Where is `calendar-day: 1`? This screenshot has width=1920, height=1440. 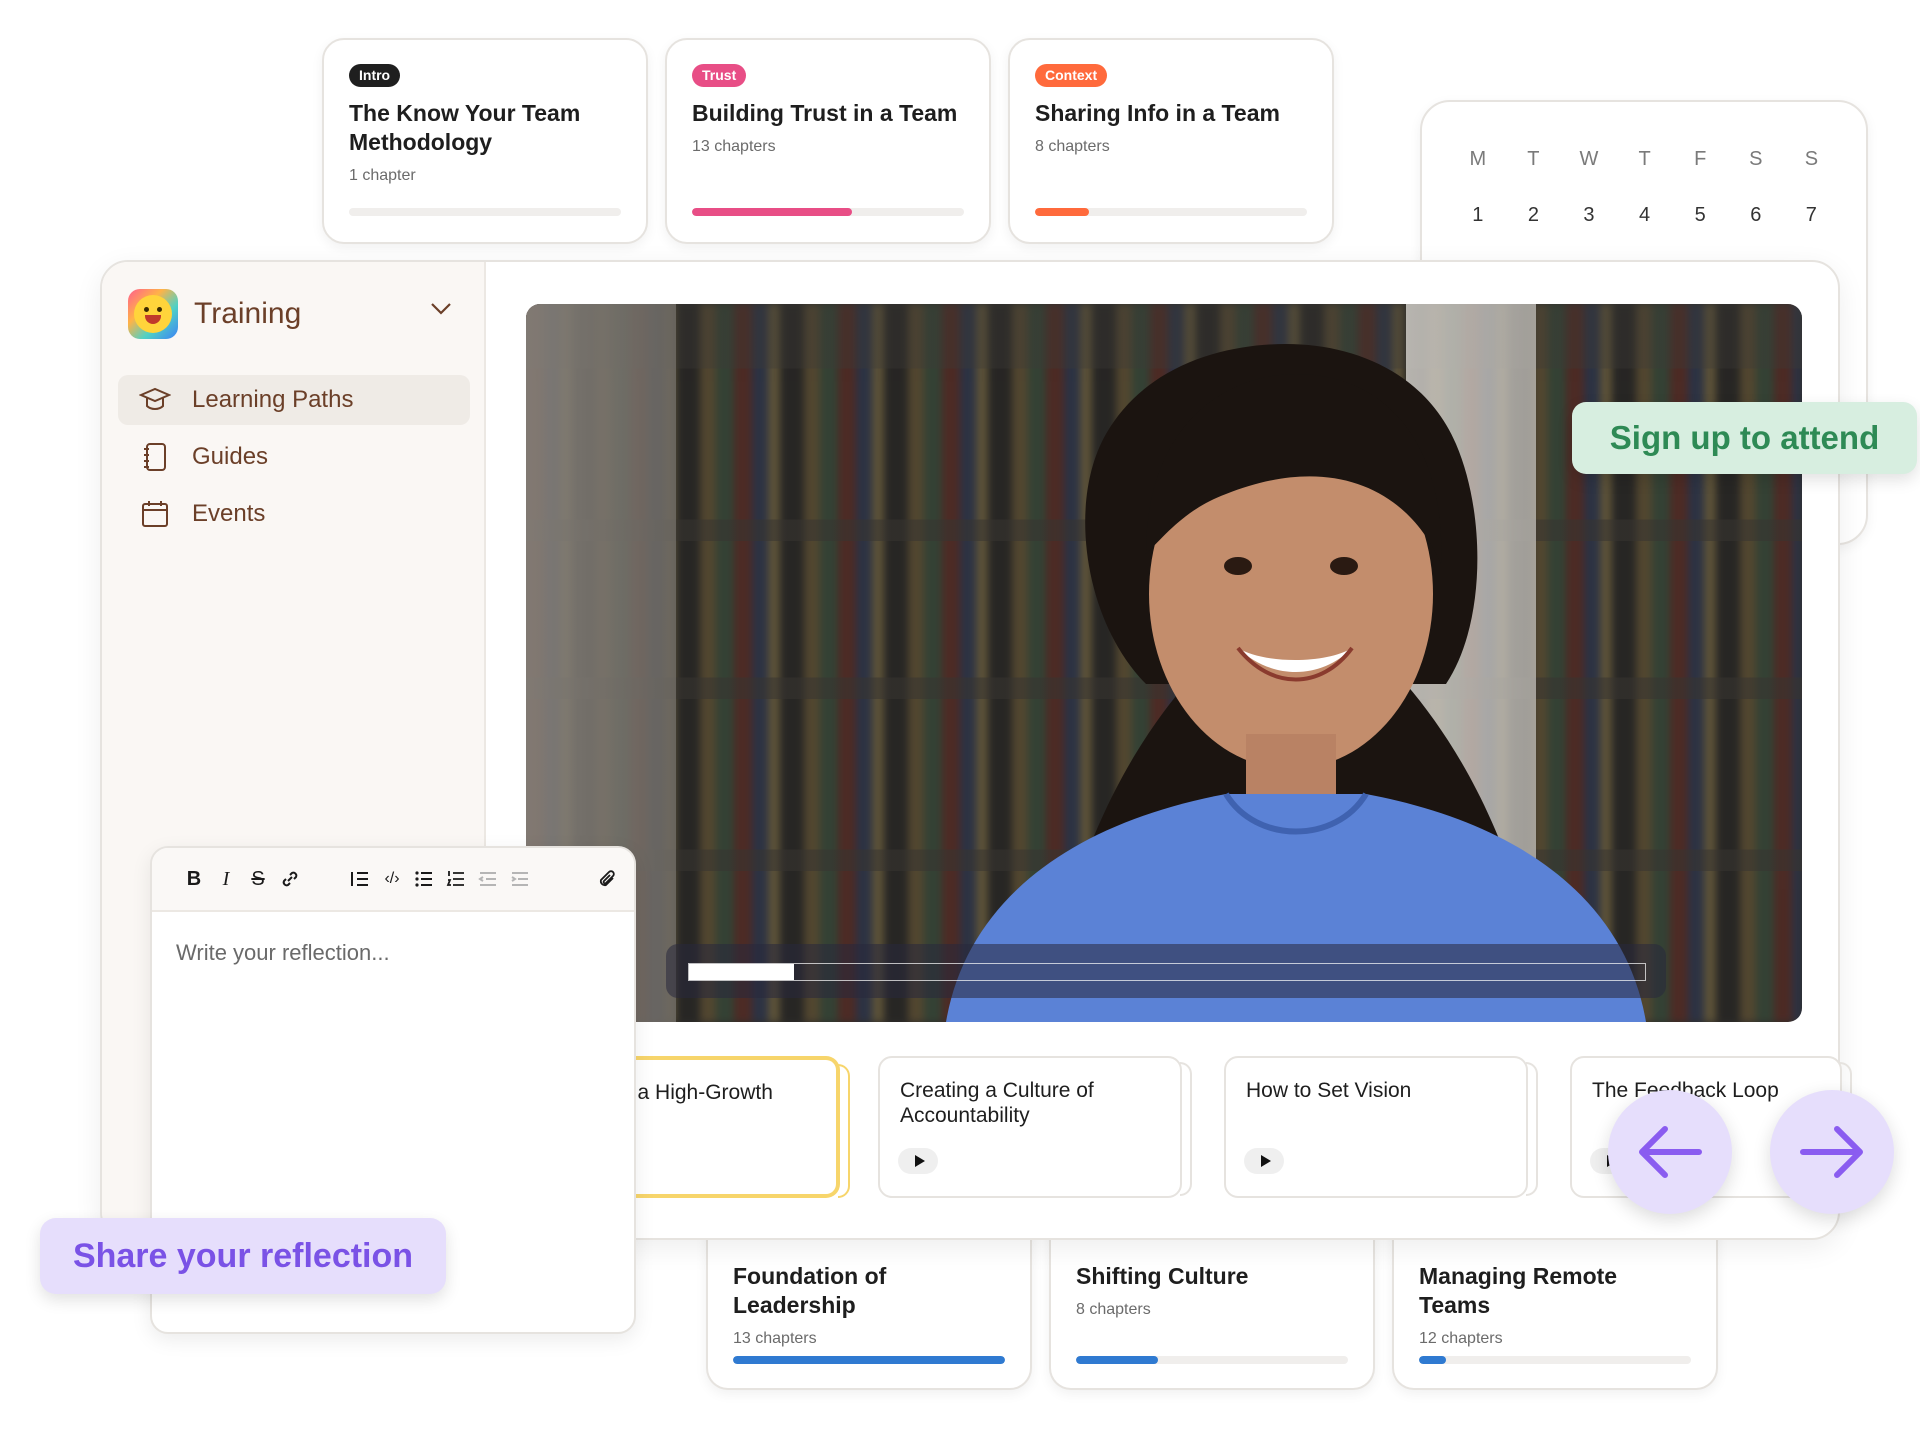 calendar-day: 1 is located at coordinates (1478, 215).